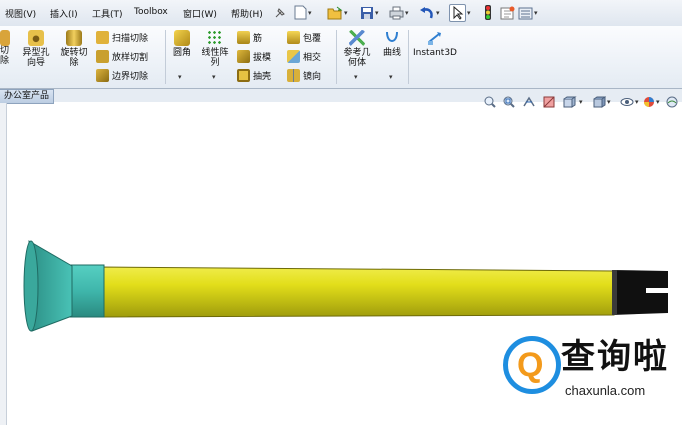  I want to click on shell-button: 抽壳, so click(254, 75).